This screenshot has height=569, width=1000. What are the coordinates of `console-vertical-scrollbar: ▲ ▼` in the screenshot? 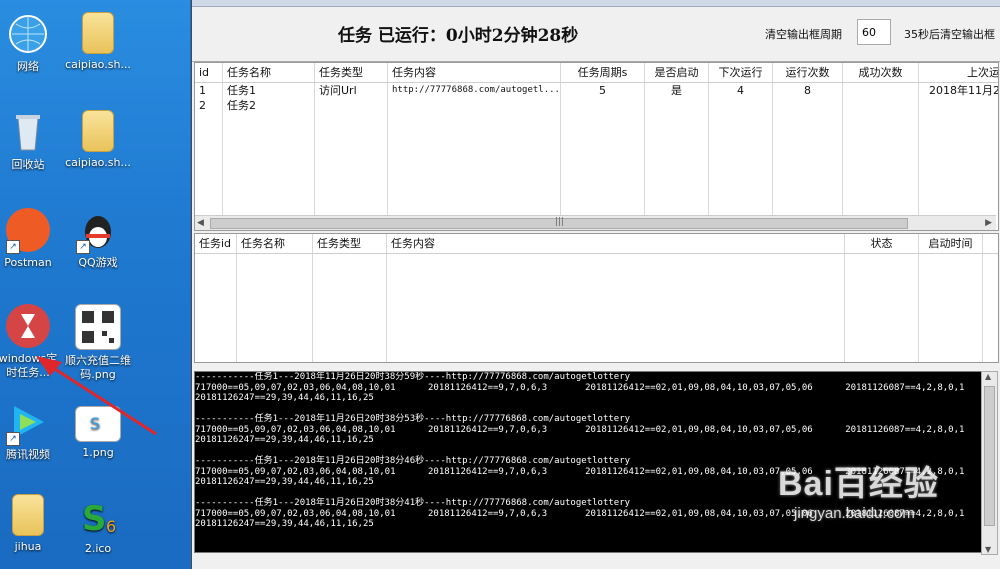 It's located at (989, 463).